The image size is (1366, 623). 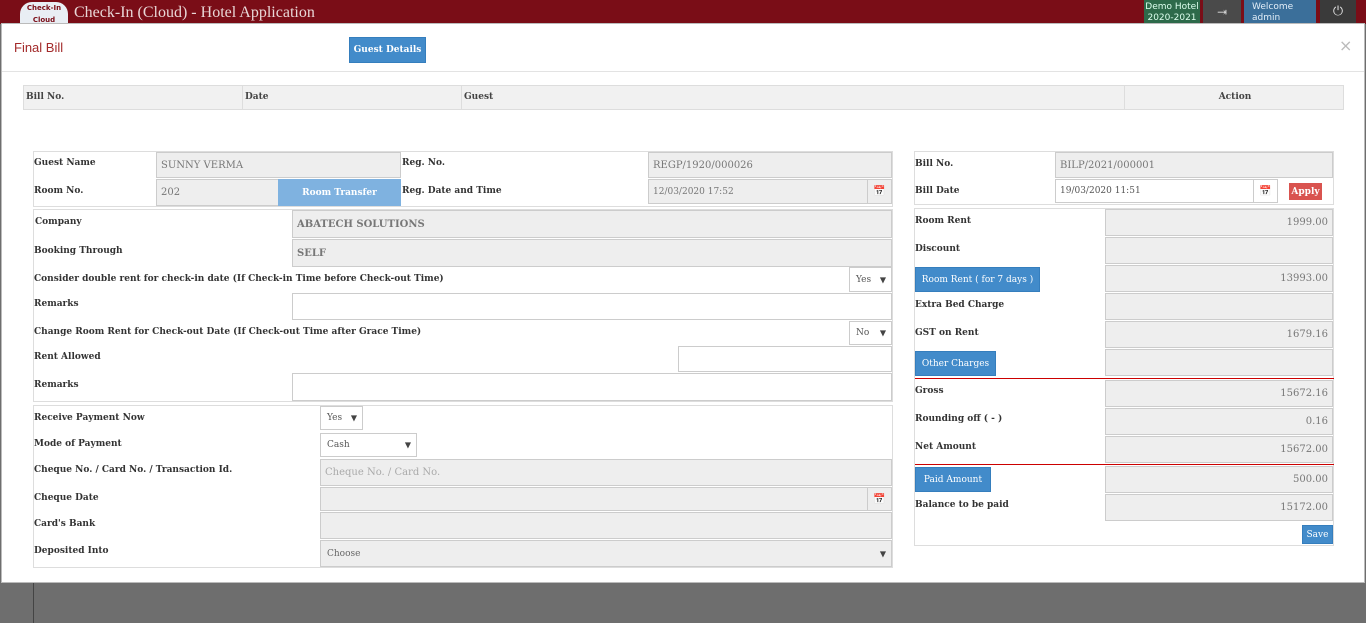 What do you see at coordinates (1219, 222) in the screenshot?
I see `room-rent-field: 1999.00` at bounding box center [1219, 222].